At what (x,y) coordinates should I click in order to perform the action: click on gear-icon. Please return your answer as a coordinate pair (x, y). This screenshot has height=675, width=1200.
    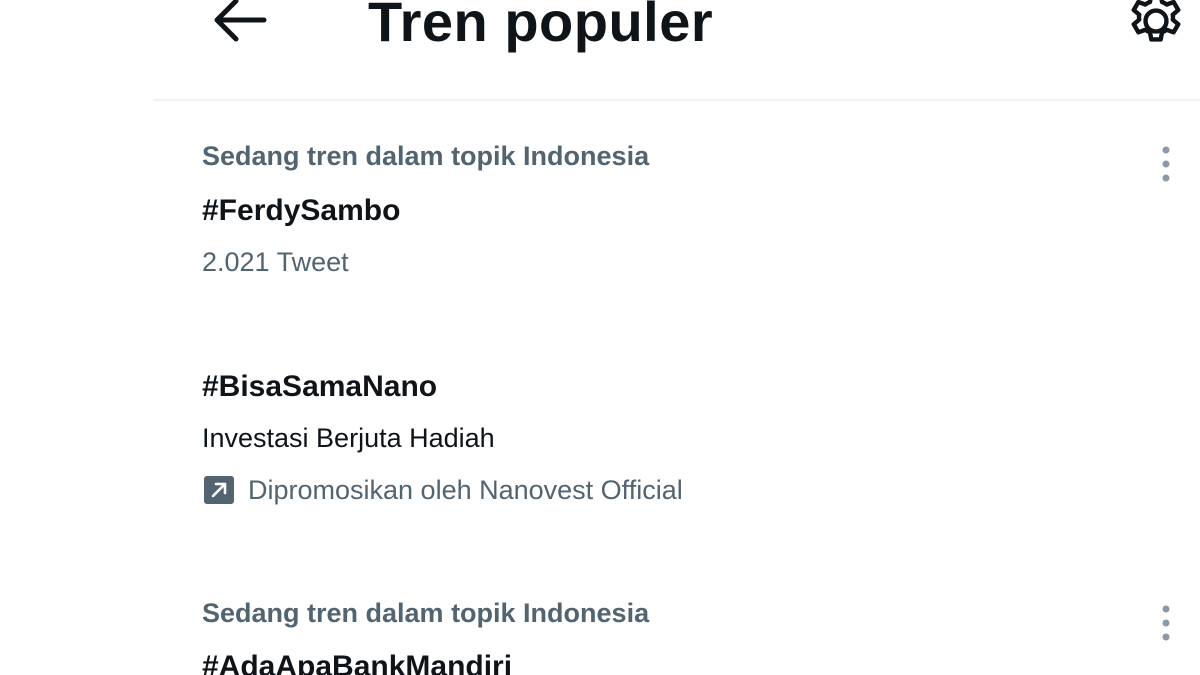
    Looking at the image, I should click on (1156, 29).